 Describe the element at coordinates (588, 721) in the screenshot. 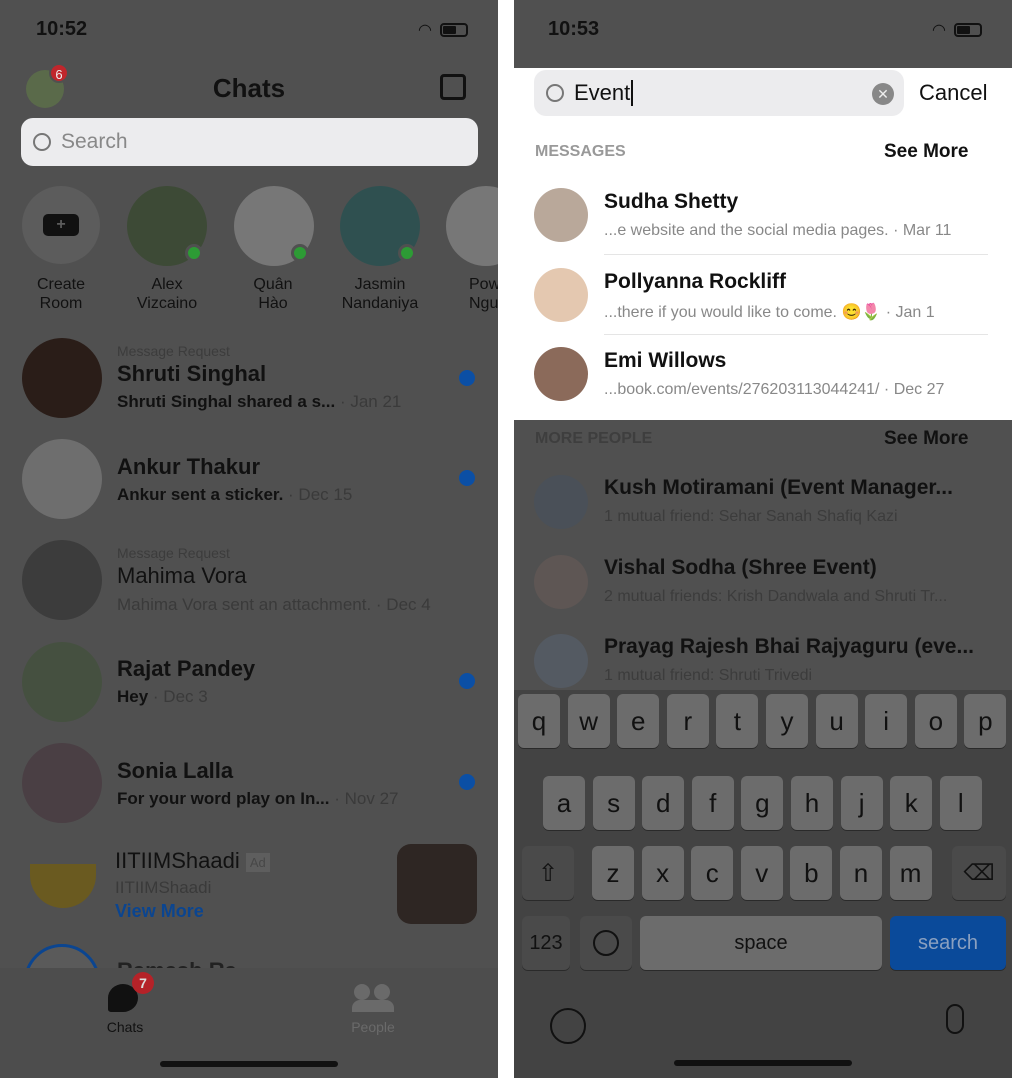

I see `key: w` at that location.